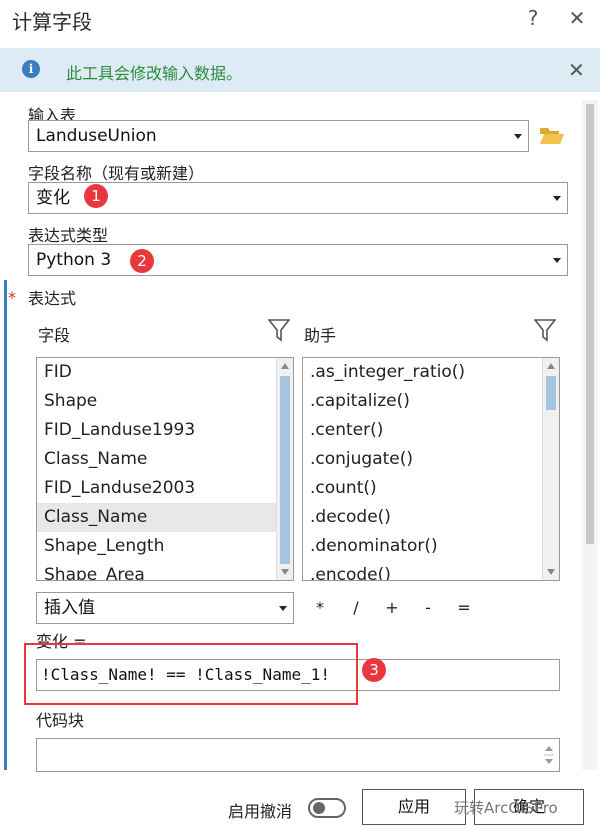  I want to click on operator-minus-button: -, so click(428, 607).